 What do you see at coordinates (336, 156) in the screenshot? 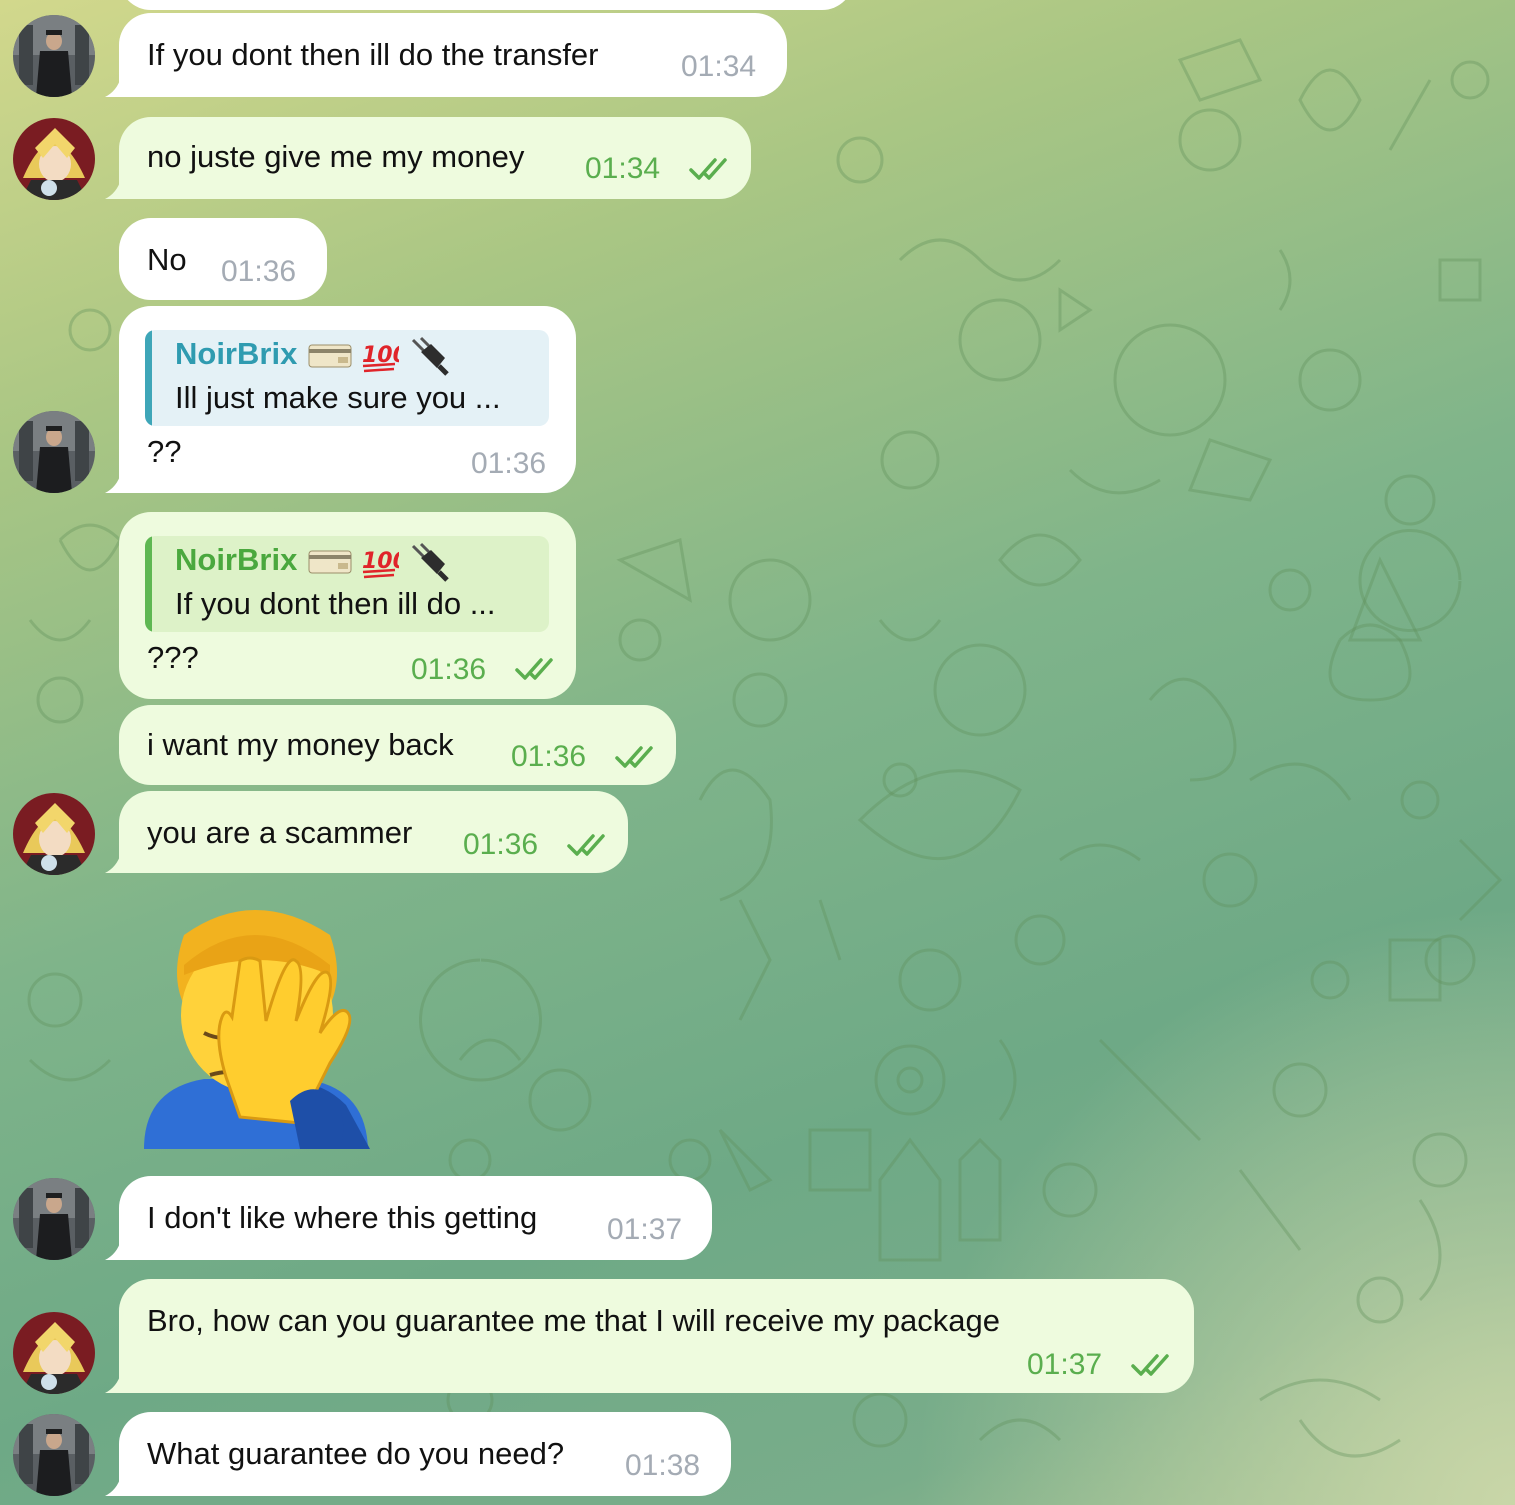
I see `message-text: no juste give me my money` at bounding box center [336, 156].